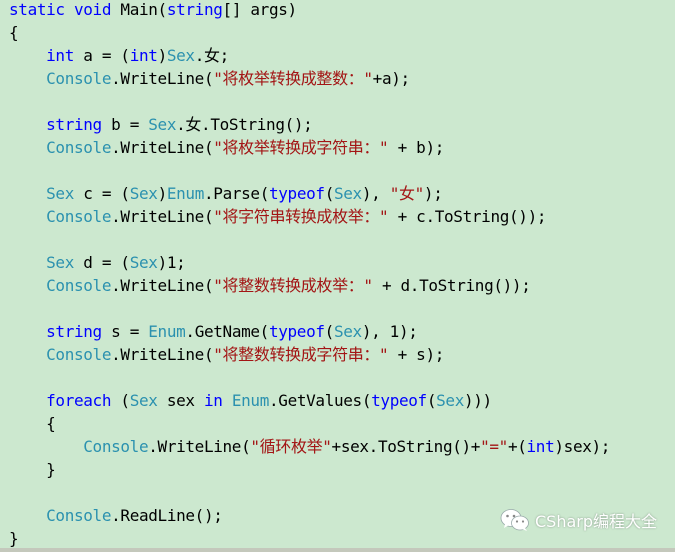 The image size is (675, 552). What do you see at coordinates (416, 147) in the screenshot?
I see `code-token-plain: + b);` at bounding box center [416, 147].